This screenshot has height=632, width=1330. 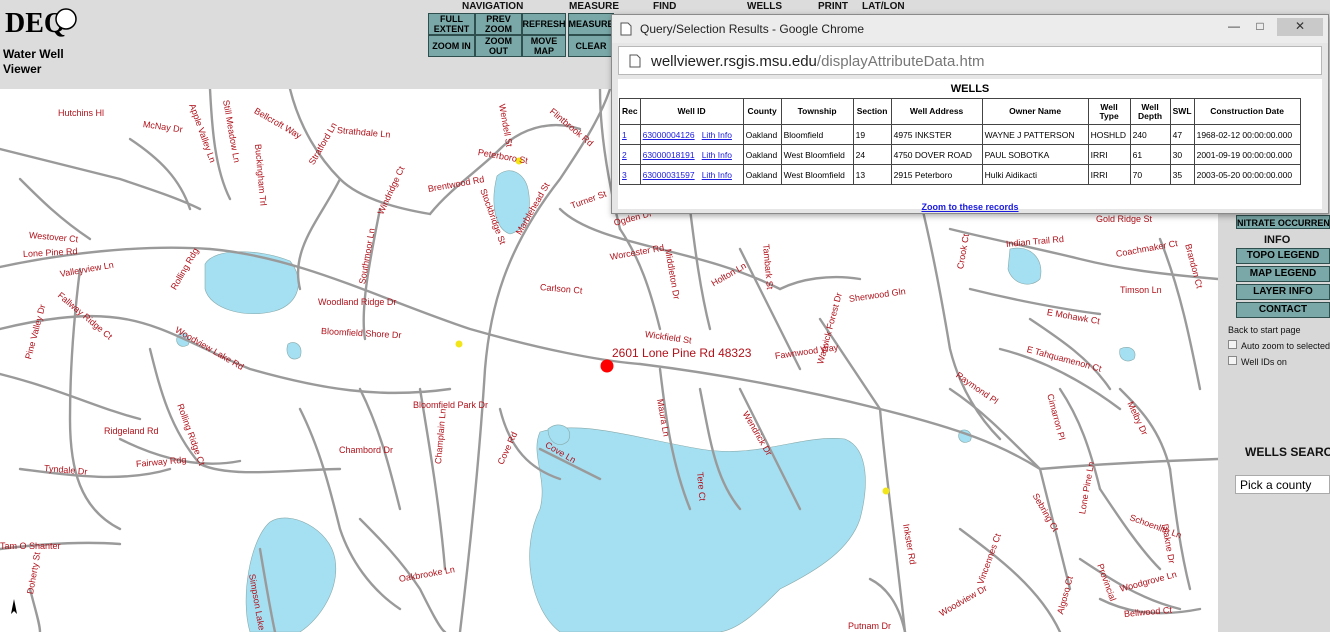 What do you see at coordinates (1260, 27) in the screenshot?
I see `maximize-icon: □` at bounding box center [1260, 27].